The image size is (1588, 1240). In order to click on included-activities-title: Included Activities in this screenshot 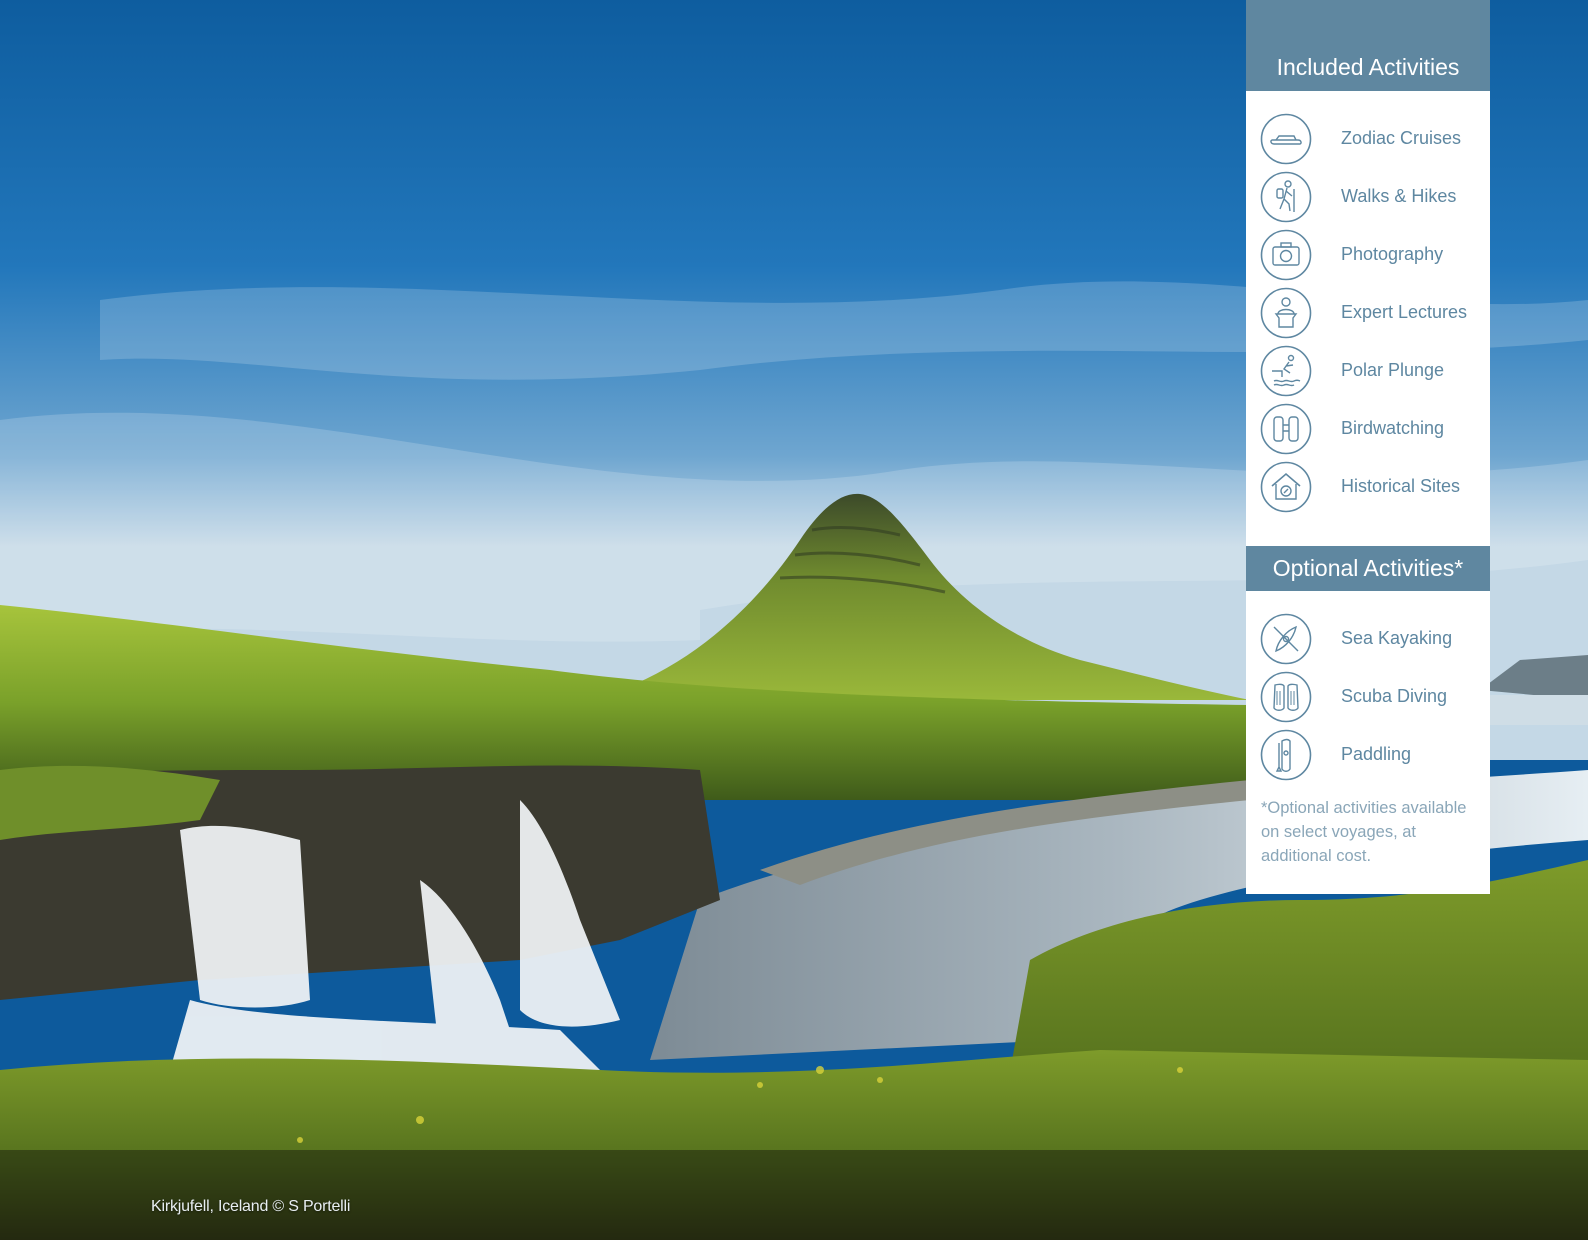, I will do `click(1368, 67)`.